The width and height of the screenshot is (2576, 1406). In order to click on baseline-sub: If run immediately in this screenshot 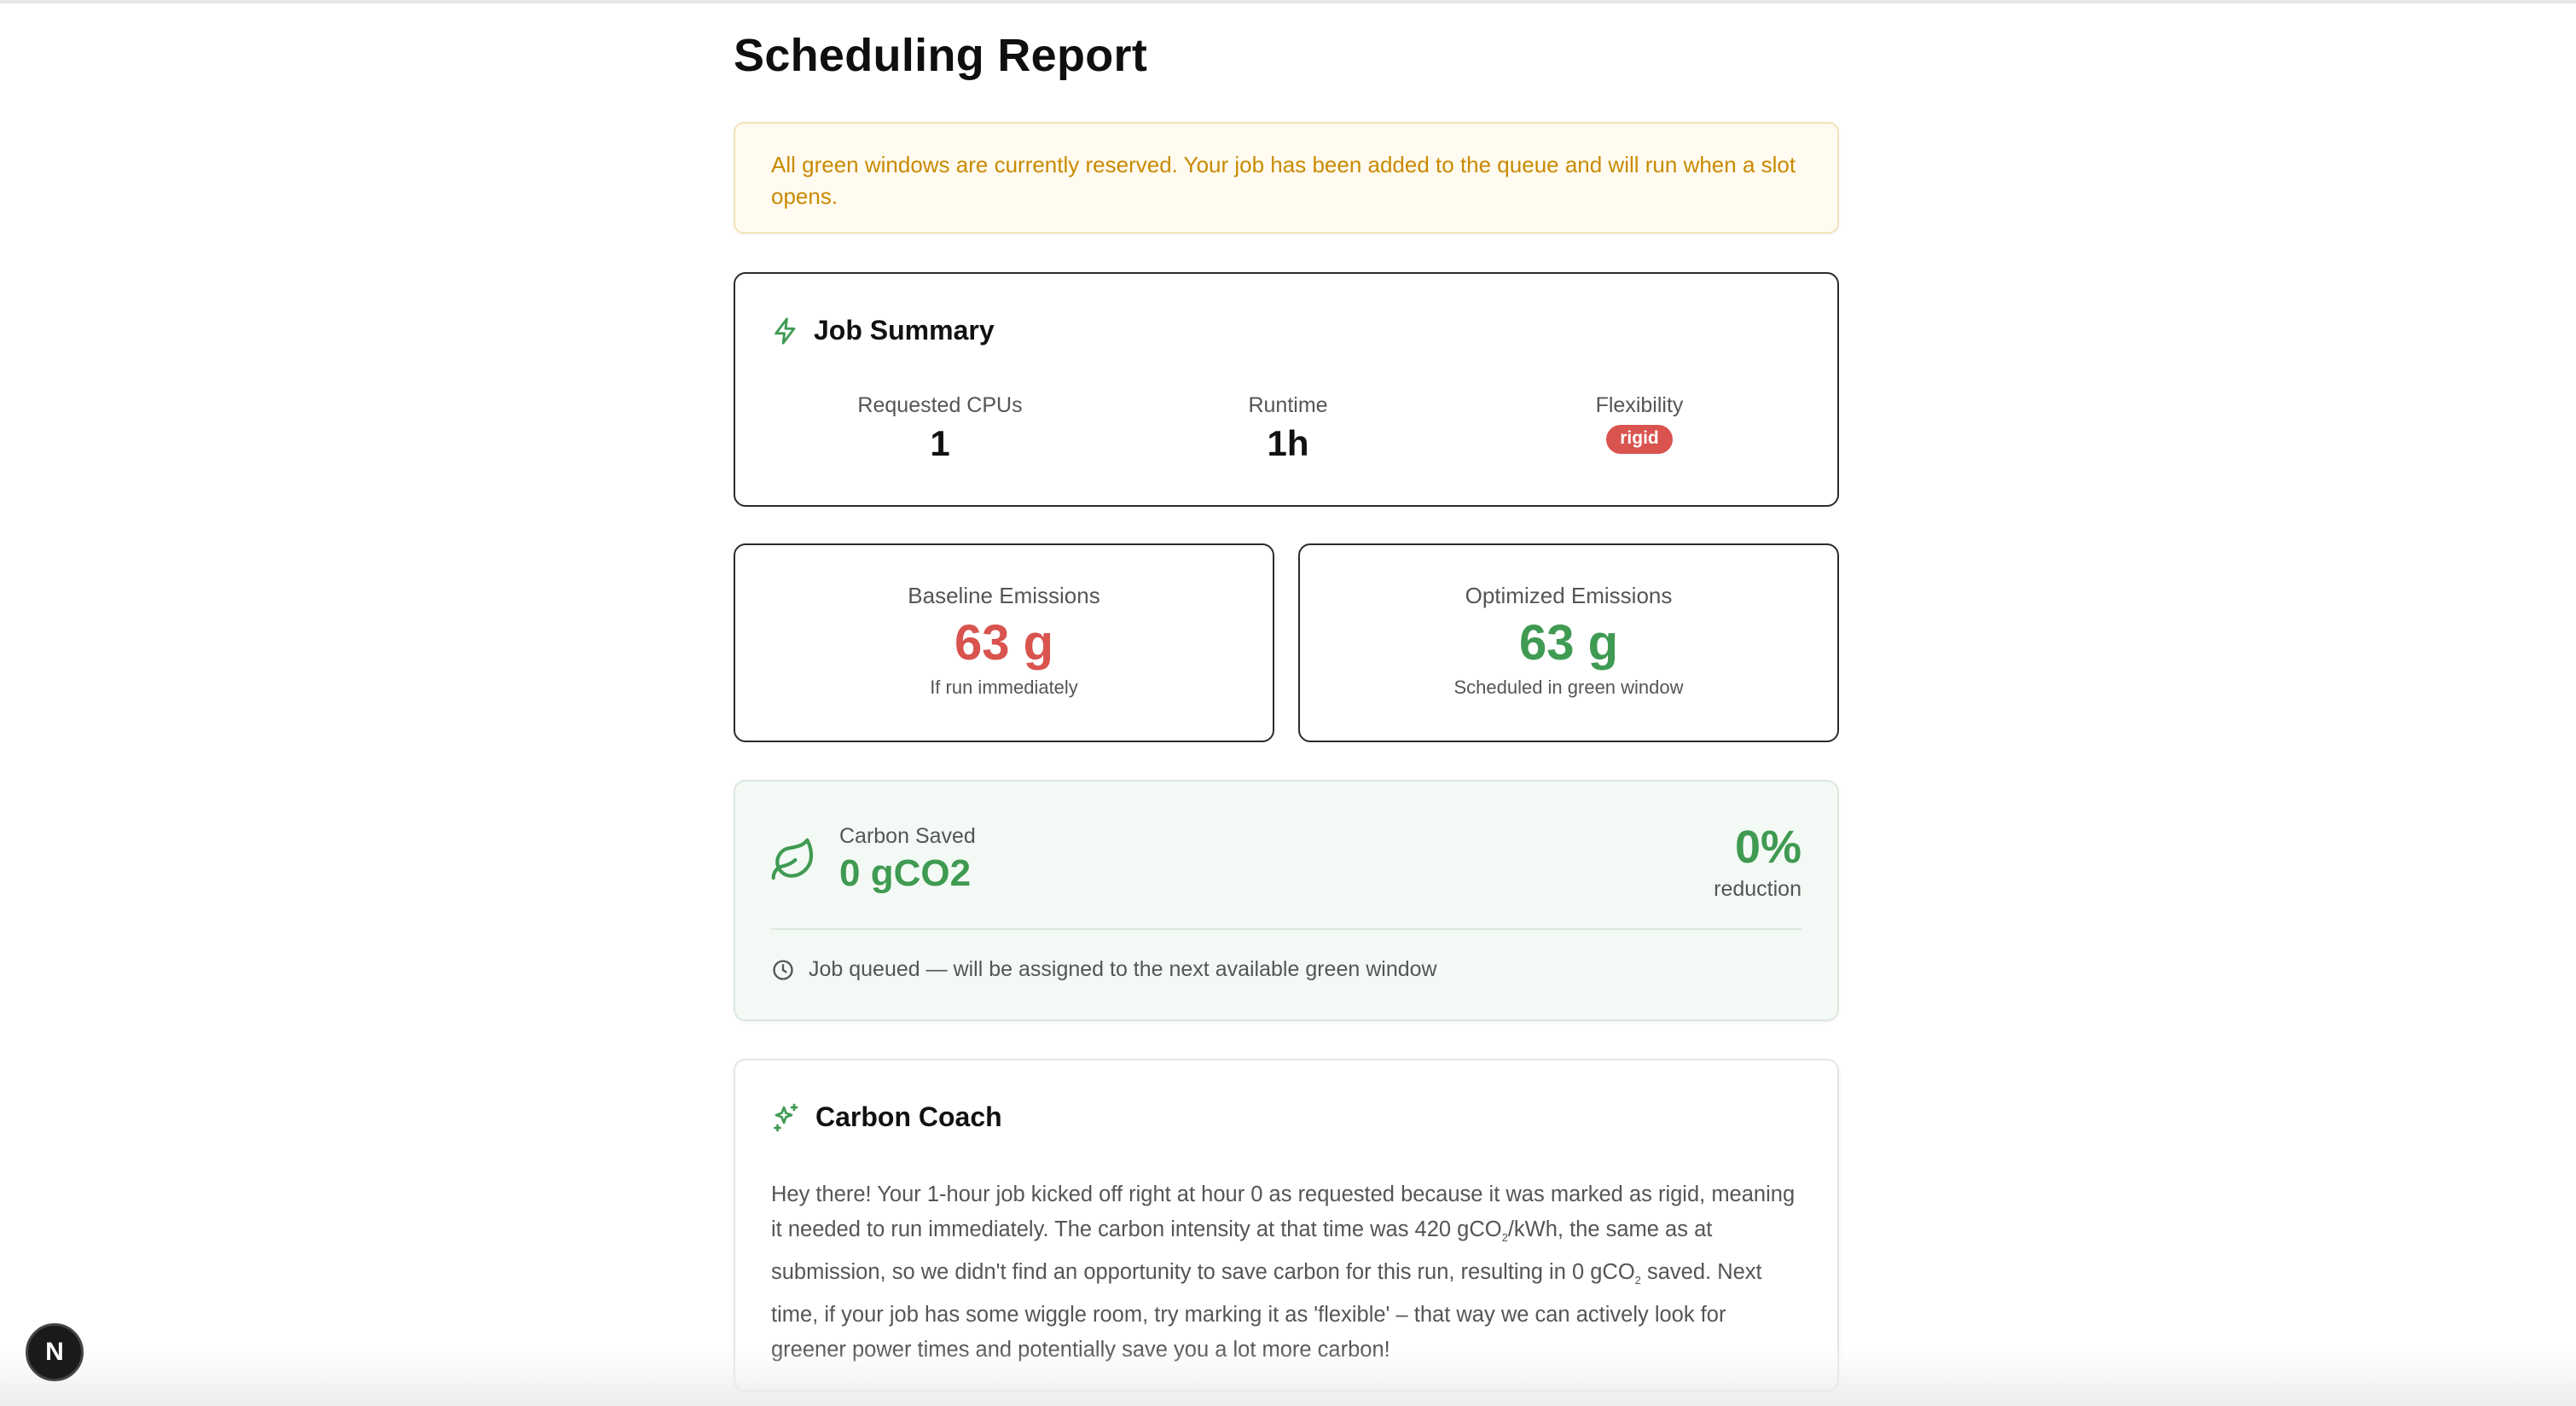, I will do `click(1004, 687)`.